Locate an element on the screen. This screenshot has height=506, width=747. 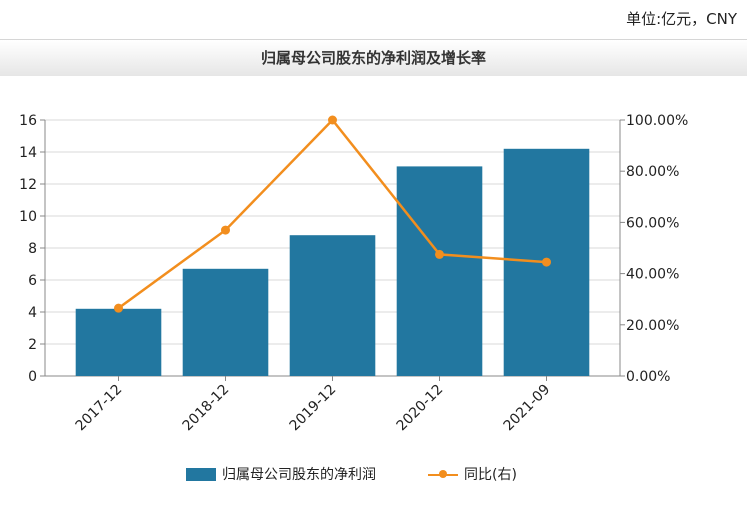
x-tick-label: 2017-12 is located at coordinates (99, 408).